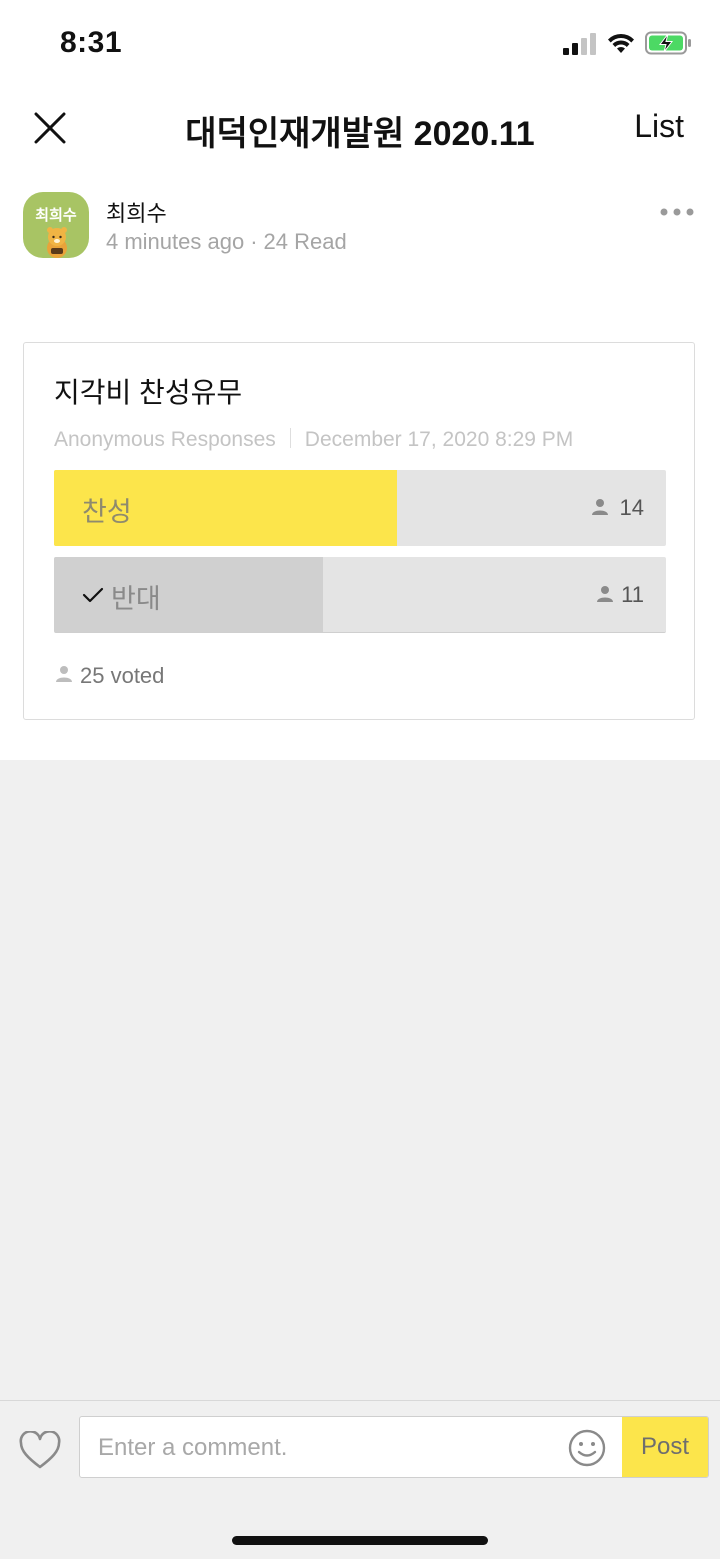  I want to click on home-indicator, so click(360, 1540).